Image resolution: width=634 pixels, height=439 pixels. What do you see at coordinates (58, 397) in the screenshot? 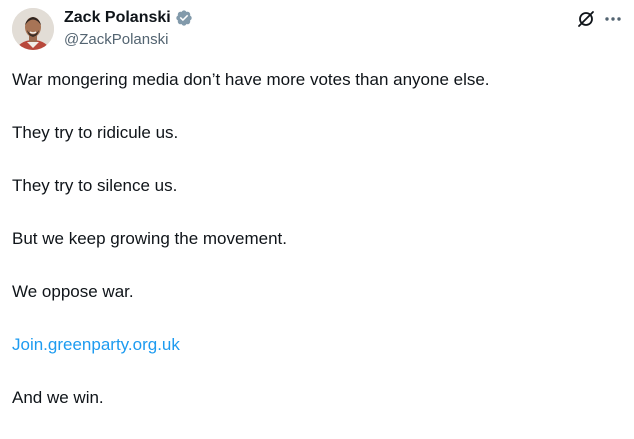
I see `tweet-paragraph: And we win.` at bounding box center [58, 397].